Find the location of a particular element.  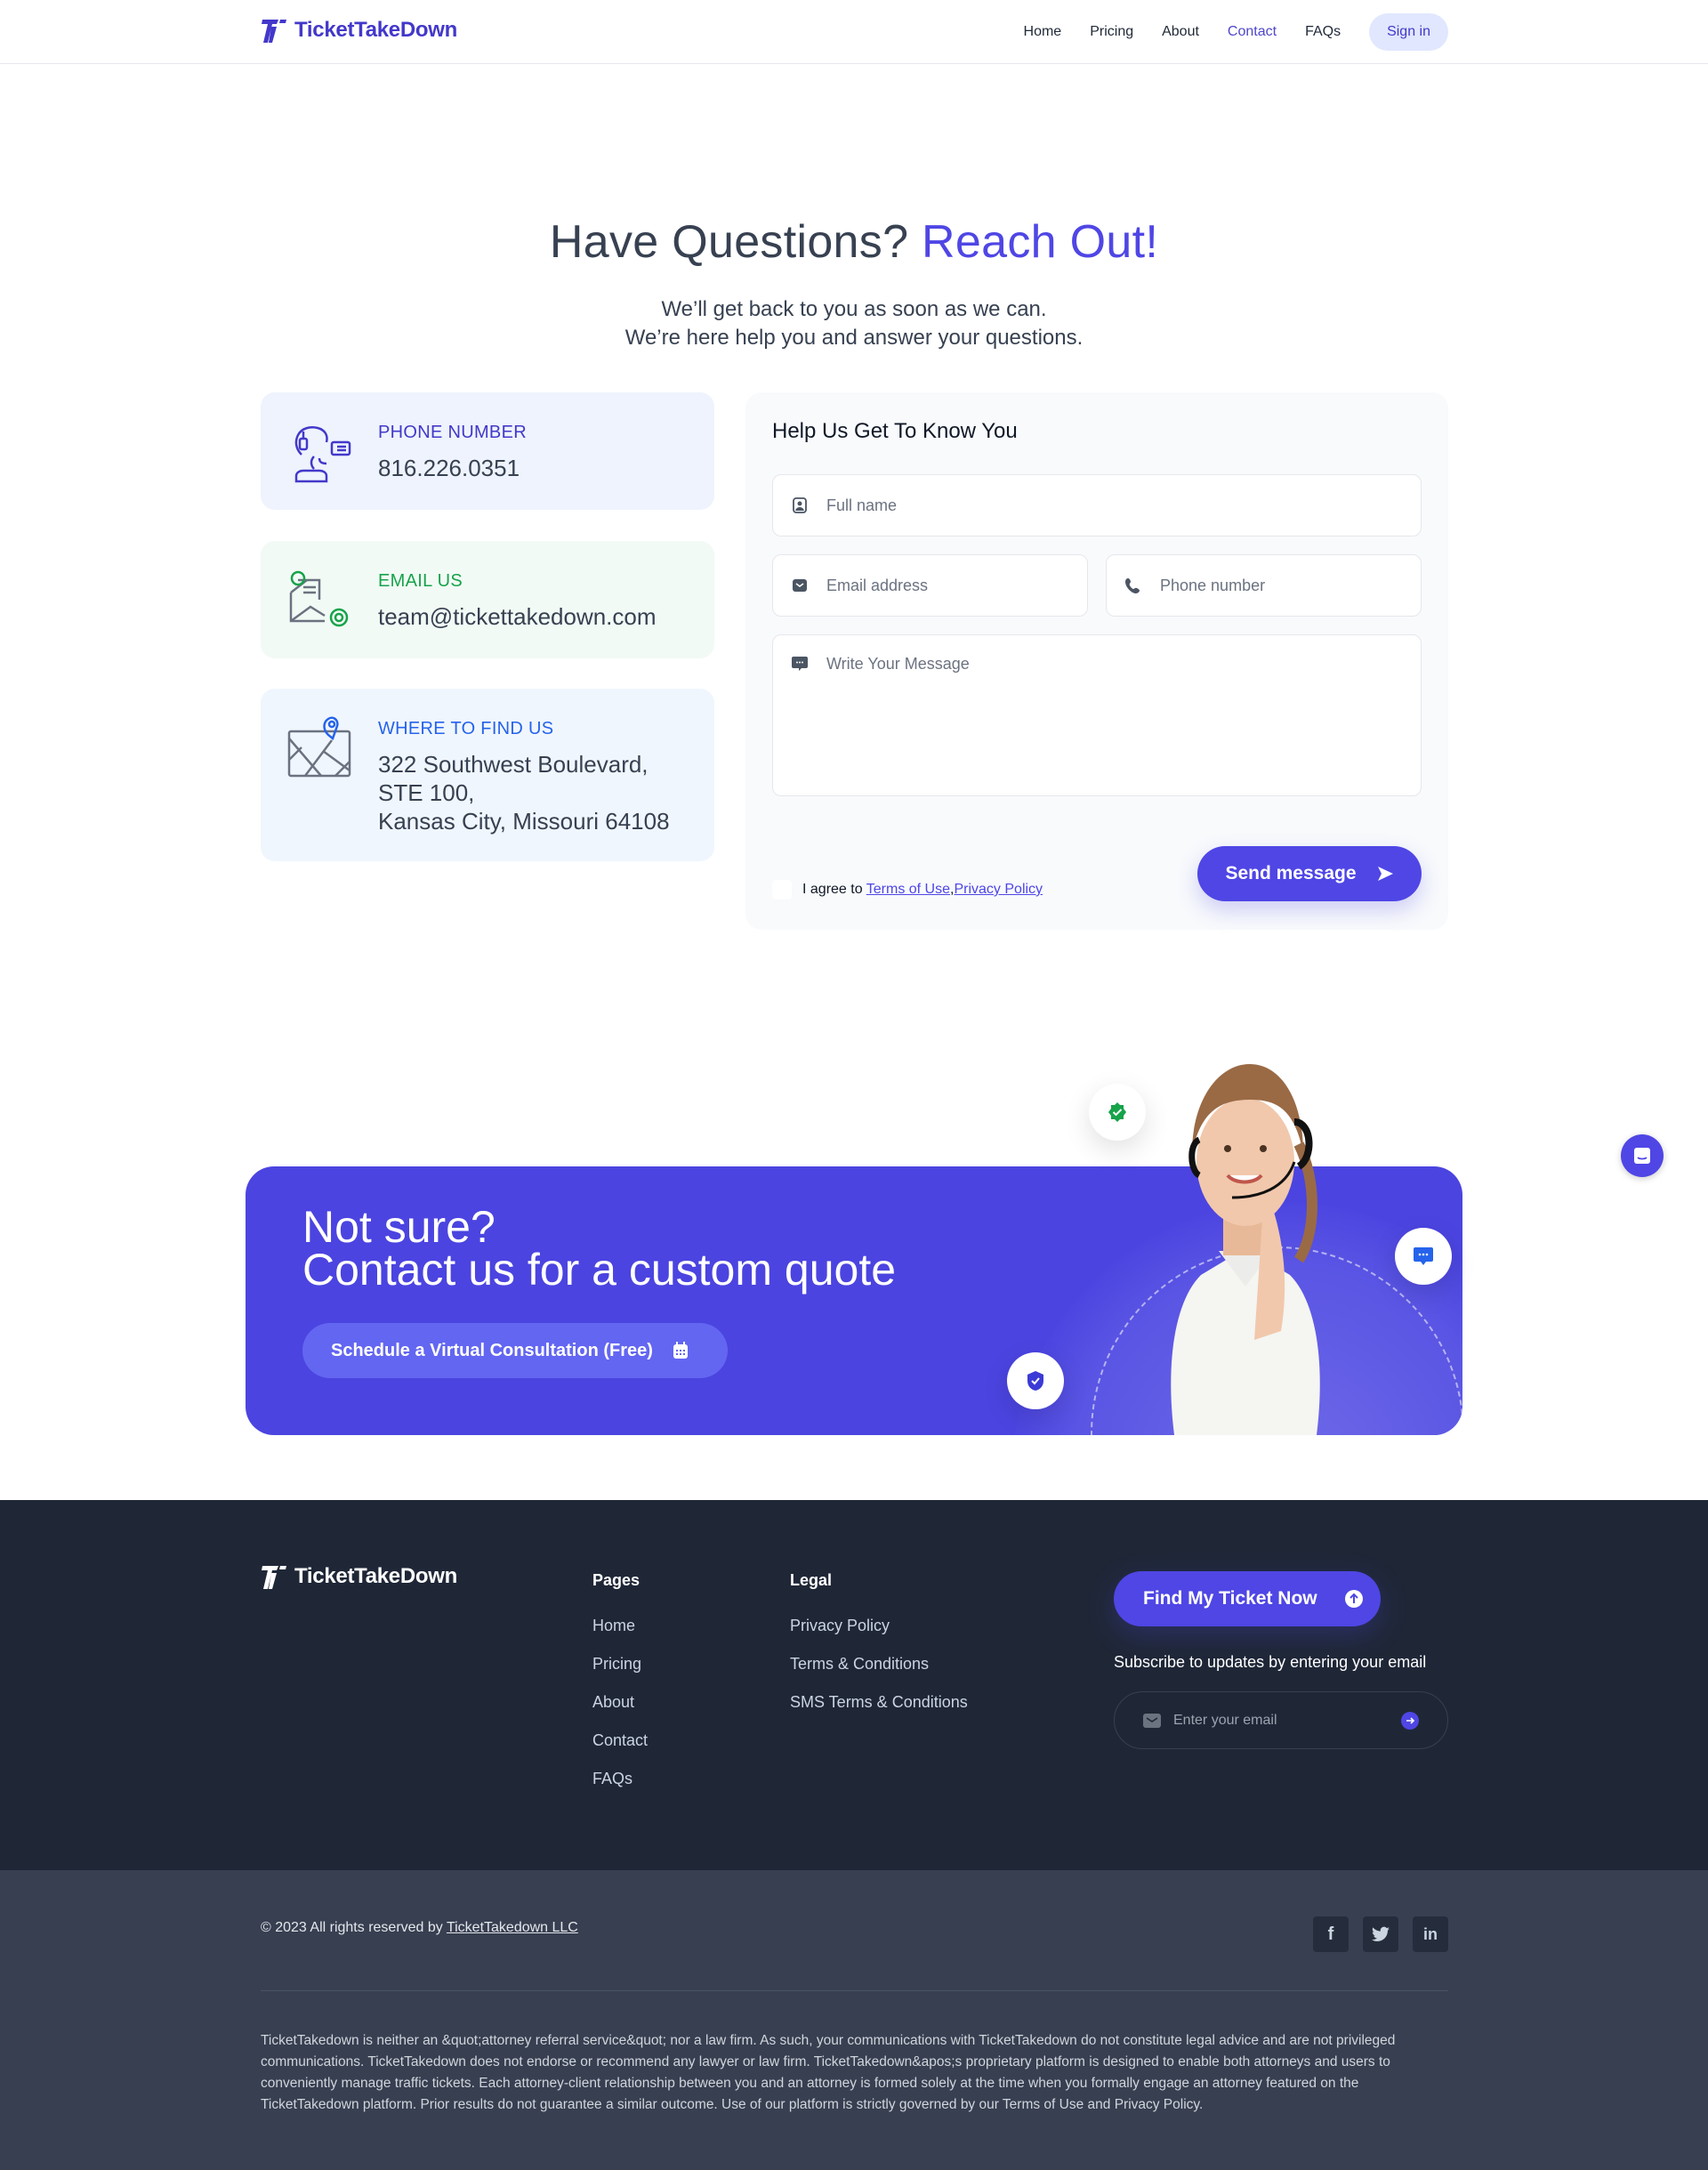

support-agent-icon is located at coordinates (322, 454).